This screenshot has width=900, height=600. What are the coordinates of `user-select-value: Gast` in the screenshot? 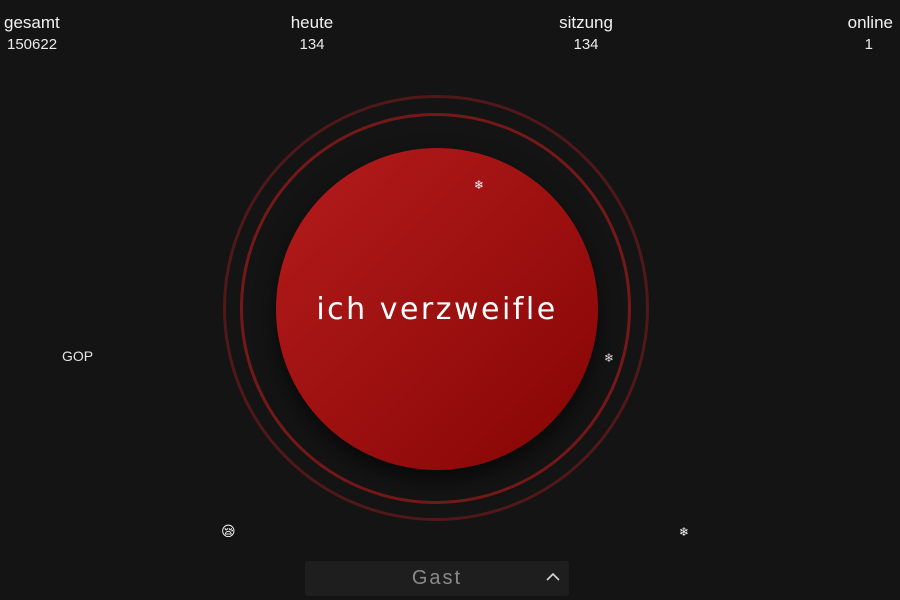 It's located at (437, 578).